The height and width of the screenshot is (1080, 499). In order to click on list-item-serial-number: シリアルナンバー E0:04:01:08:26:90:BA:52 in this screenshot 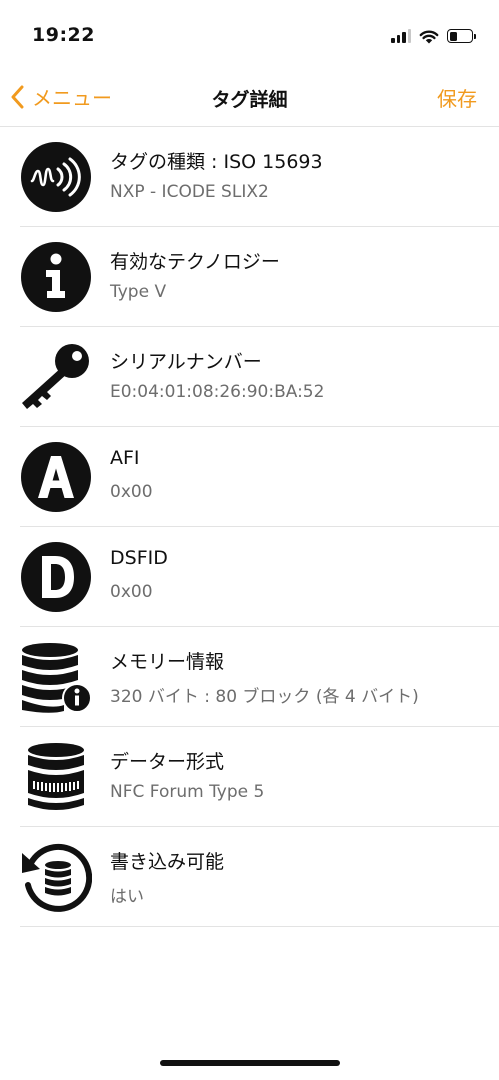, I will do `click(259, 377)`.